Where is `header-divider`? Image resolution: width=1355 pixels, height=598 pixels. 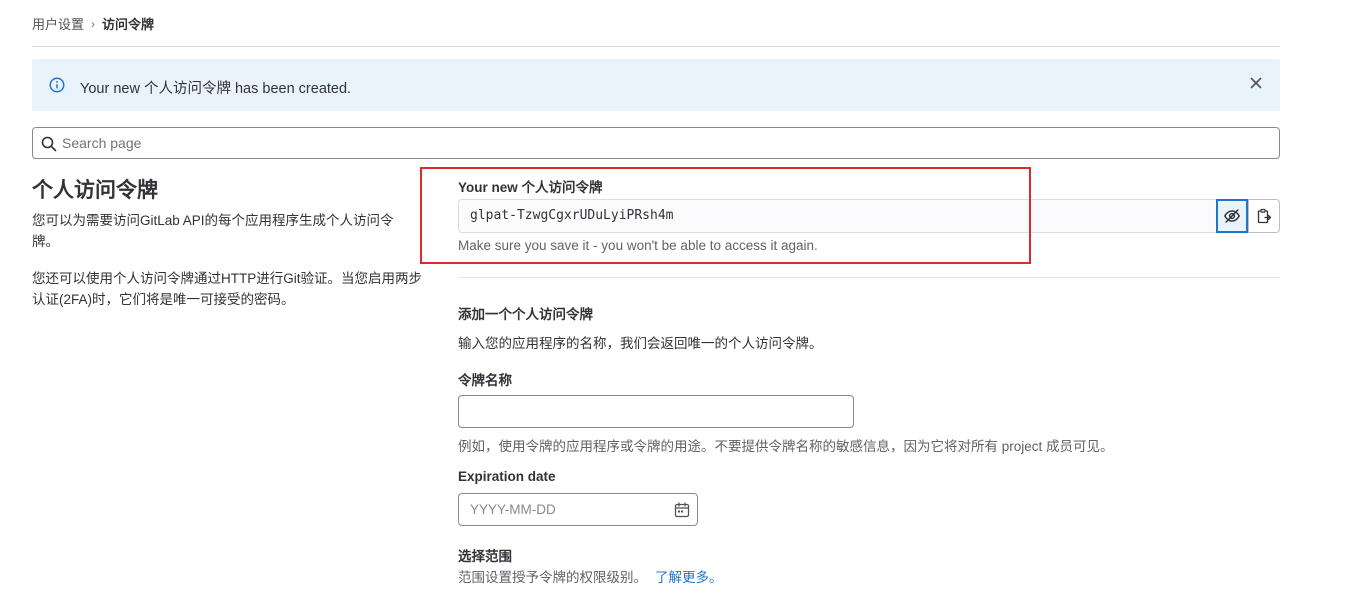 header-divider is located at coordinates (656, 46).